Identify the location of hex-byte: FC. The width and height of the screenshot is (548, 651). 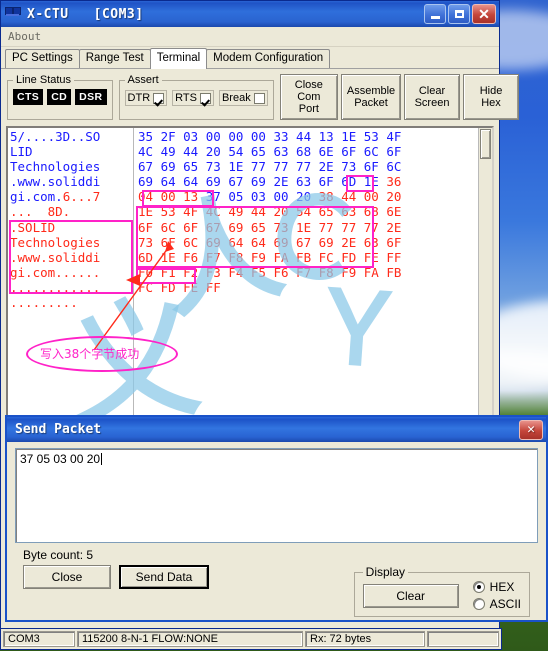
(149, 287).